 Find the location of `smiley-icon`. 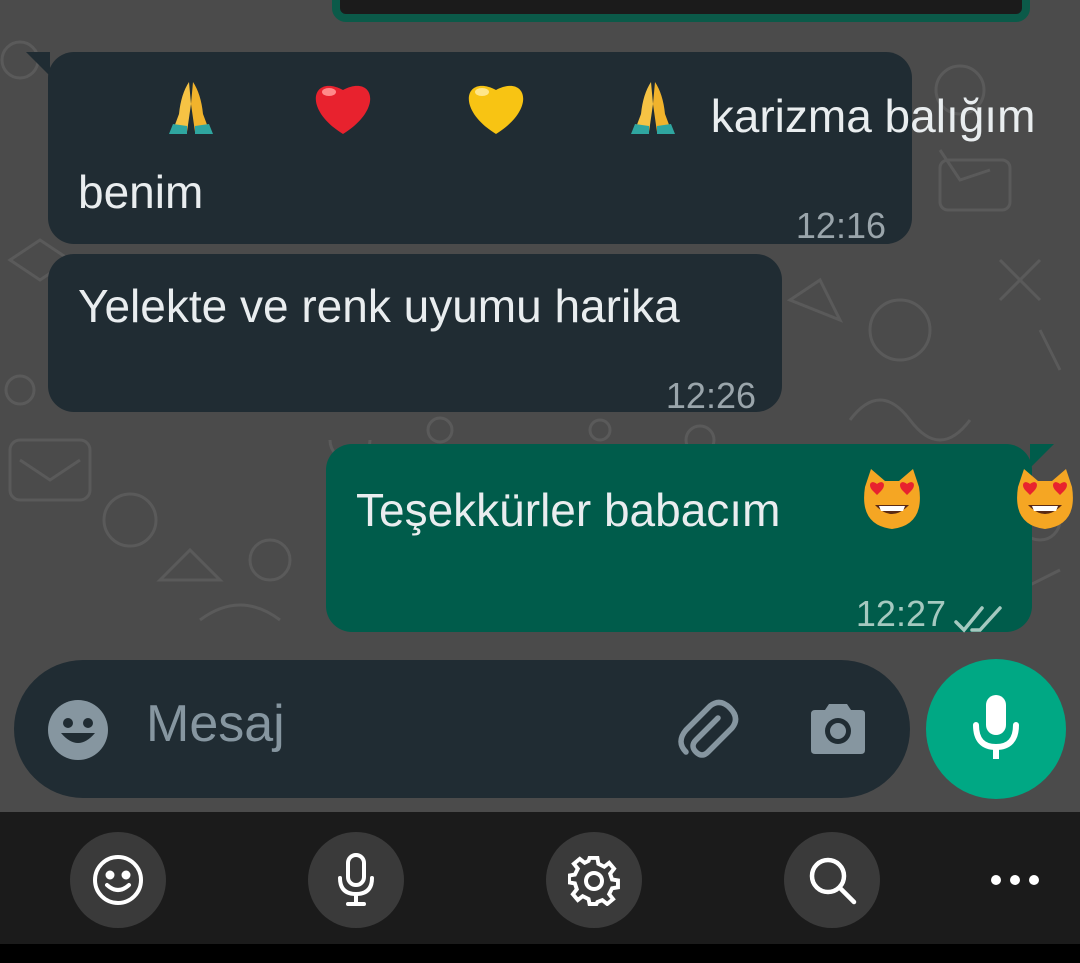

smiley-icon is located at coordinates (118, 880).